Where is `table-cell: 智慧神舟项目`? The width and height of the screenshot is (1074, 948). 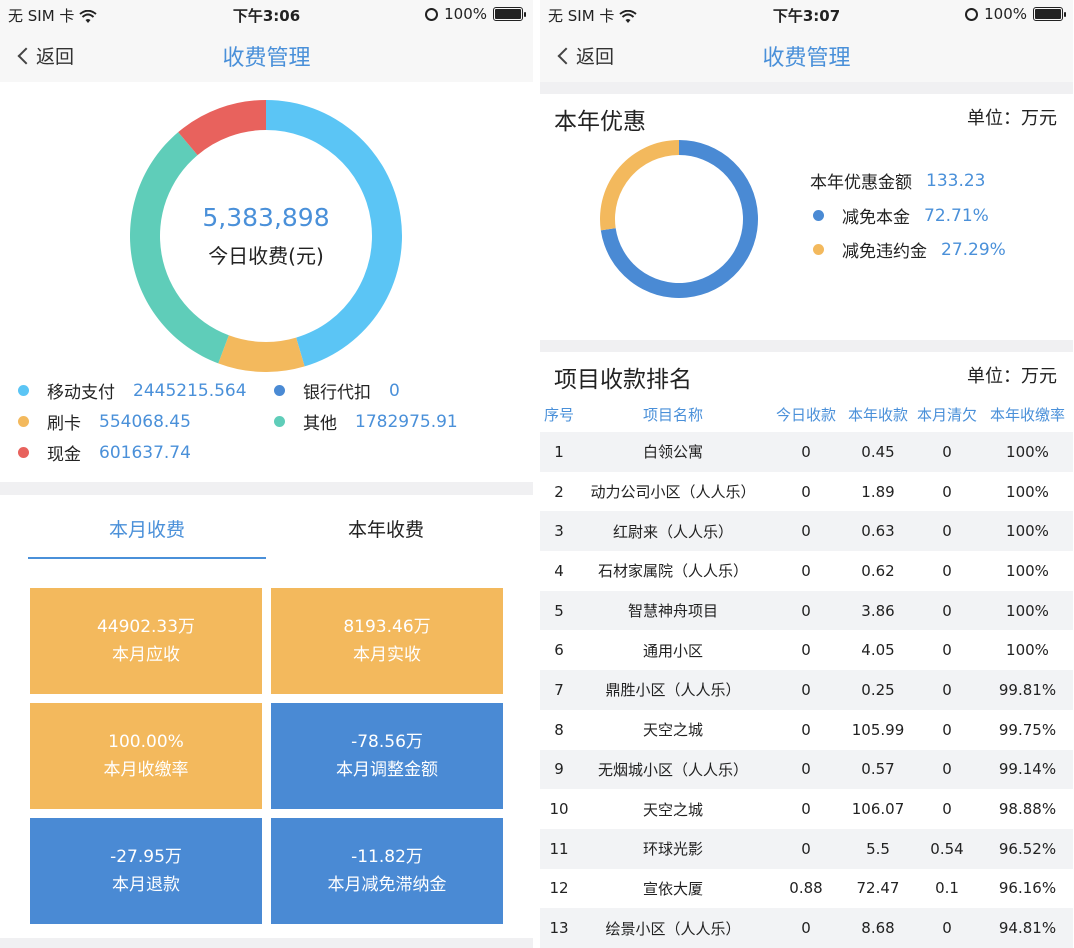
table-cell: 智慧神舟项目 is located at coordinates (672, 611).